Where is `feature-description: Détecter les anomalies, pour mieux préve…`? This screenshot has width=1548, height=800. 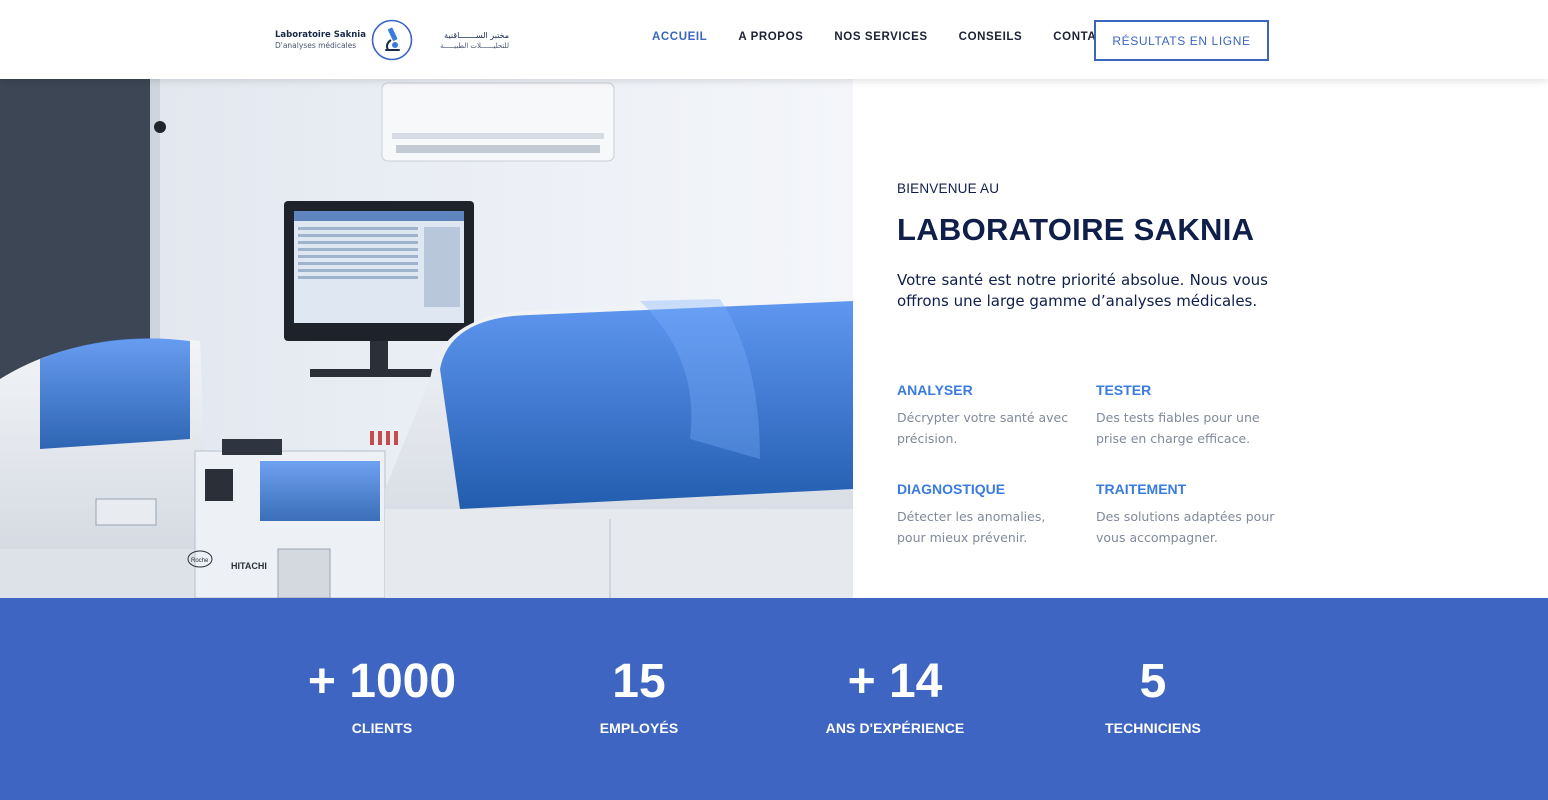 feature-description: Détecter les anomalies, pour mieux préve… is located at coordinates (971, 527).